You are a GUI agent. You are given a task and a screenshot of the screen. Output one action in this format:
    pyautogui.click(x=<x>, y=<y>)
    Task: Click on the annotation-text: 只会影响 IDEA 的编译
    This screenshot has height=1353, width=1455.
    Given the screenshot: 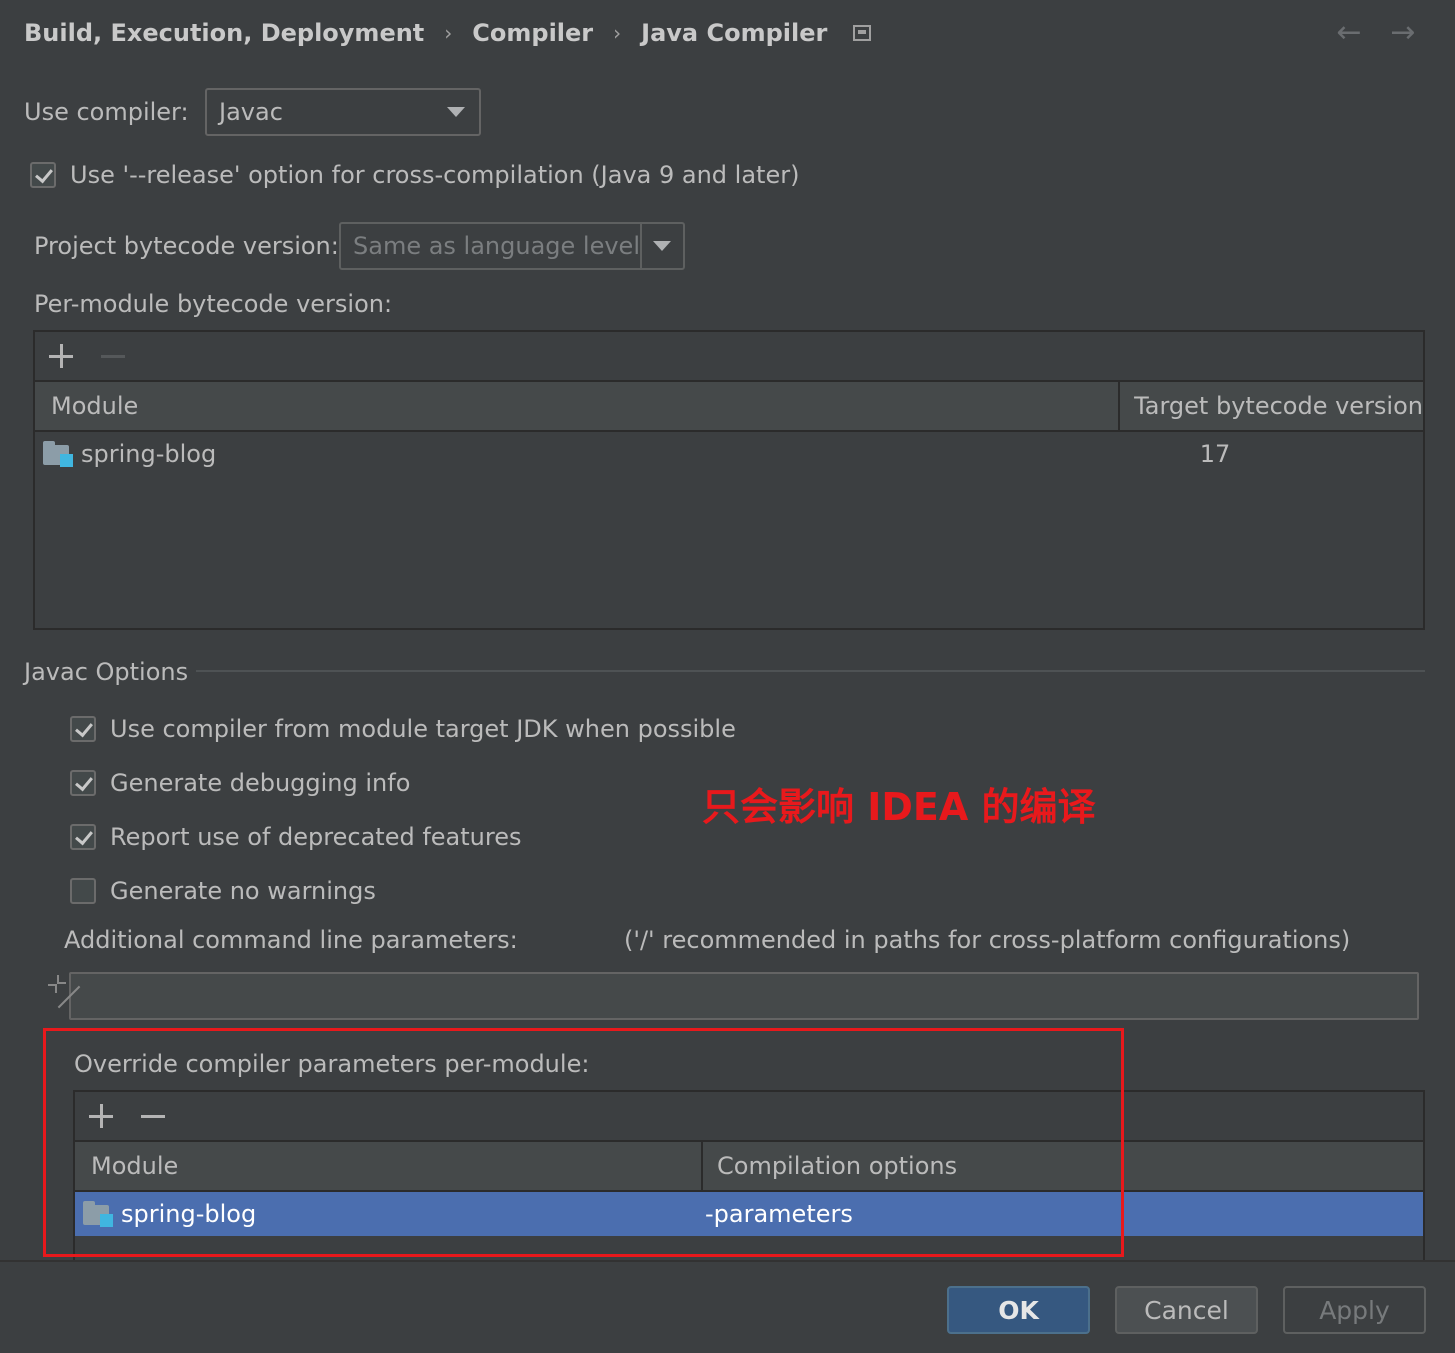 What is the action you would take?
    pyautogui.click(x=899, y=807)
    